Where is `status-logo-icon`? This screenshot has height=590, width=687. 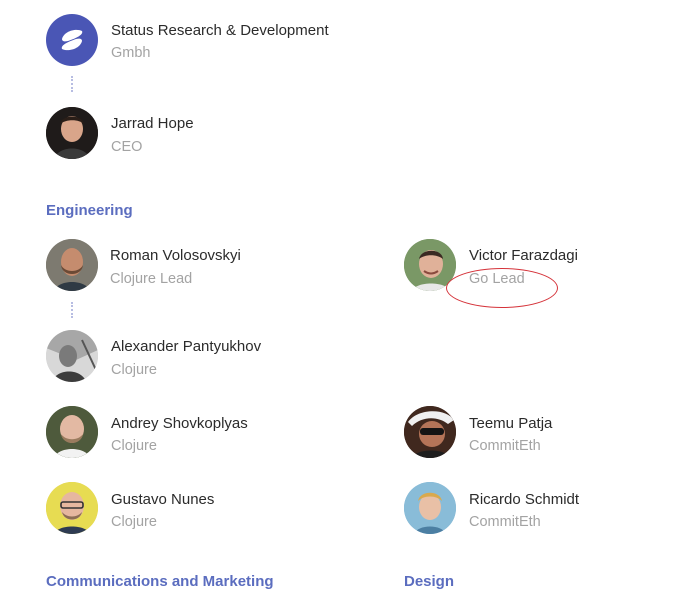
status-logo-icon is located at coordinates (72, 40).